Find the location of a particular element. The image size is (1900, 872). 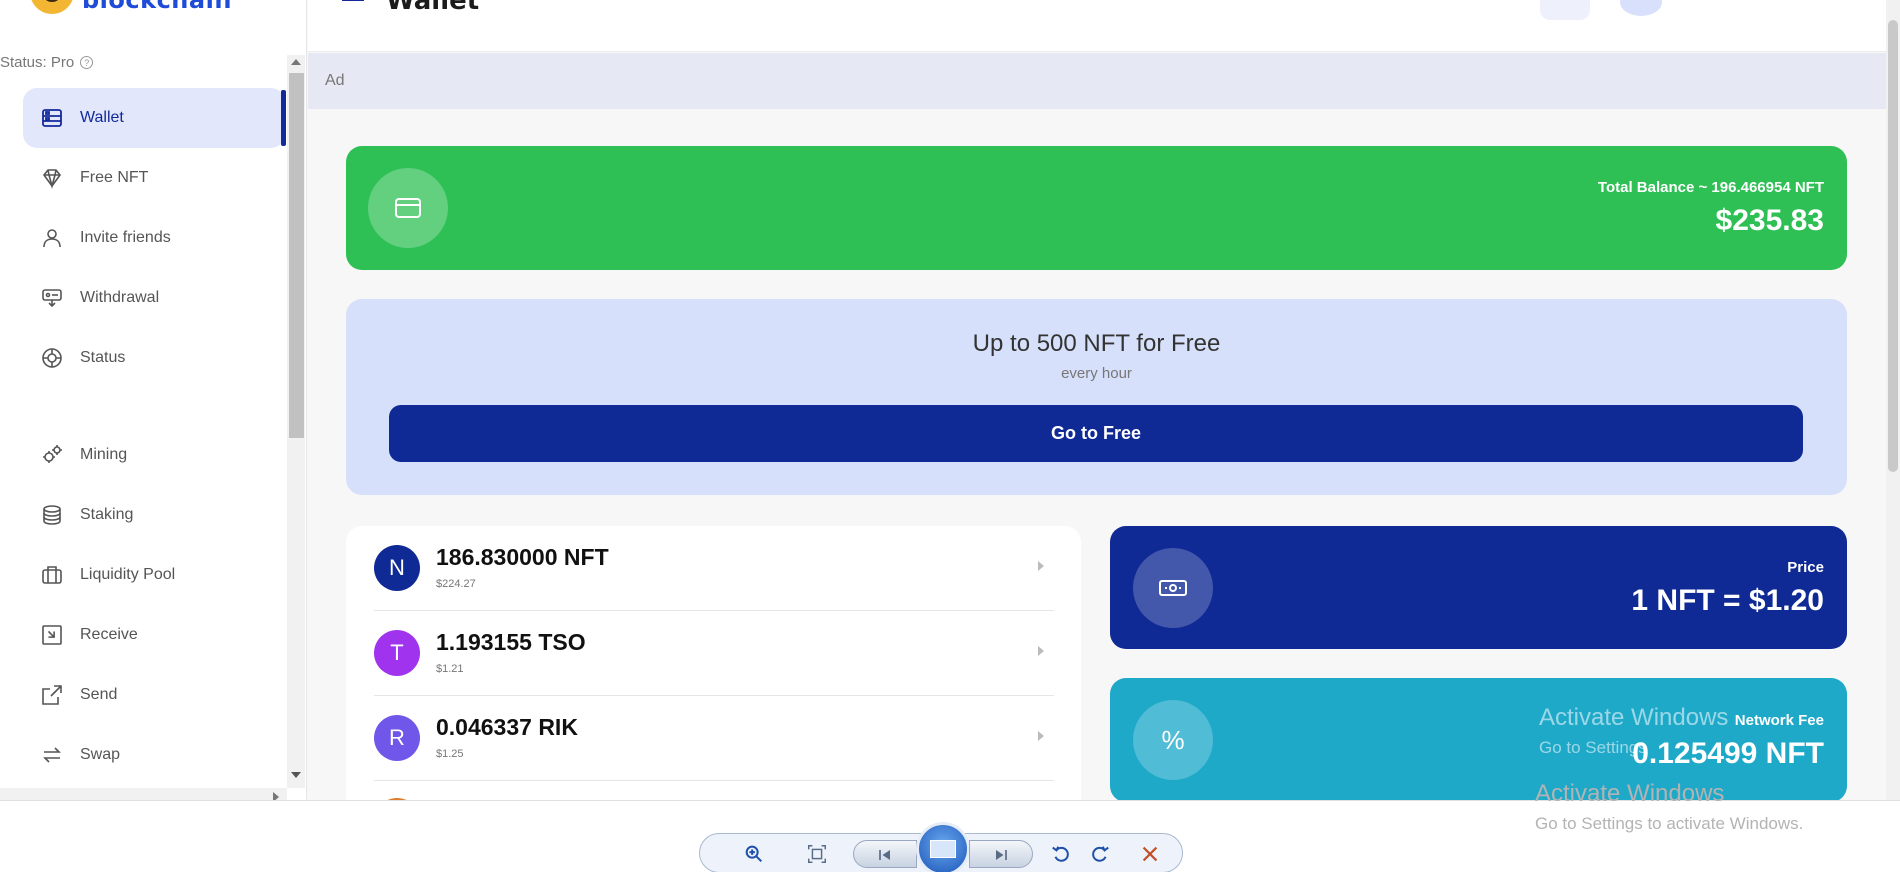

scroll-down-arrow-icon is located at coordinates (296, 775).